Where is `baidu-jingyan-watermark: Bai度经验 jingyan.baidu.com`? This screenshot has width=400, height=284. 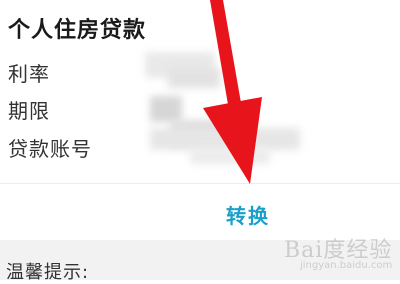
baidu-jingyan-watermark: Bai度经验 jingyan.baidu.com is located at coordinates (329, 251).